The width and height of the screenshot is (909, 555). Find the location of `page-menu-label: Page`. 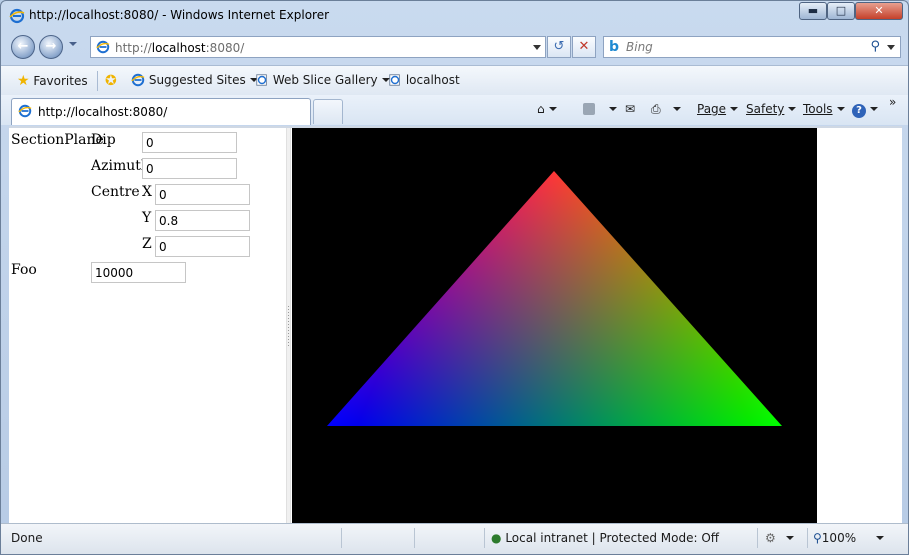

page-menu-label: Page is located at coordinates (712, 109).